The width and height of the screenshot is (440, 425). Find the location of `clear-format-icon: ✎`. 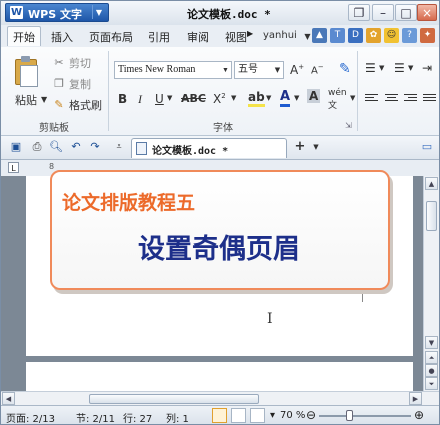

clear-format-icon: ✎ is located at coordinates (345, 69).